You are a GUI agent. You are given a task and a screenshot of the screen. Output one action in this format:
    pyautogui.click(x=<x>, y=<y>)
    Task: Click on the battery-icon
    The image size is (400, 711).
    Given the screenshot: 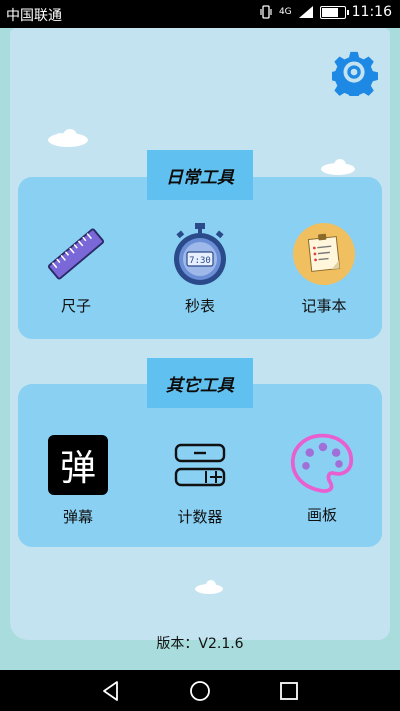 What is the action you would take?
    pyautogui.click(x=334, y=12)
    